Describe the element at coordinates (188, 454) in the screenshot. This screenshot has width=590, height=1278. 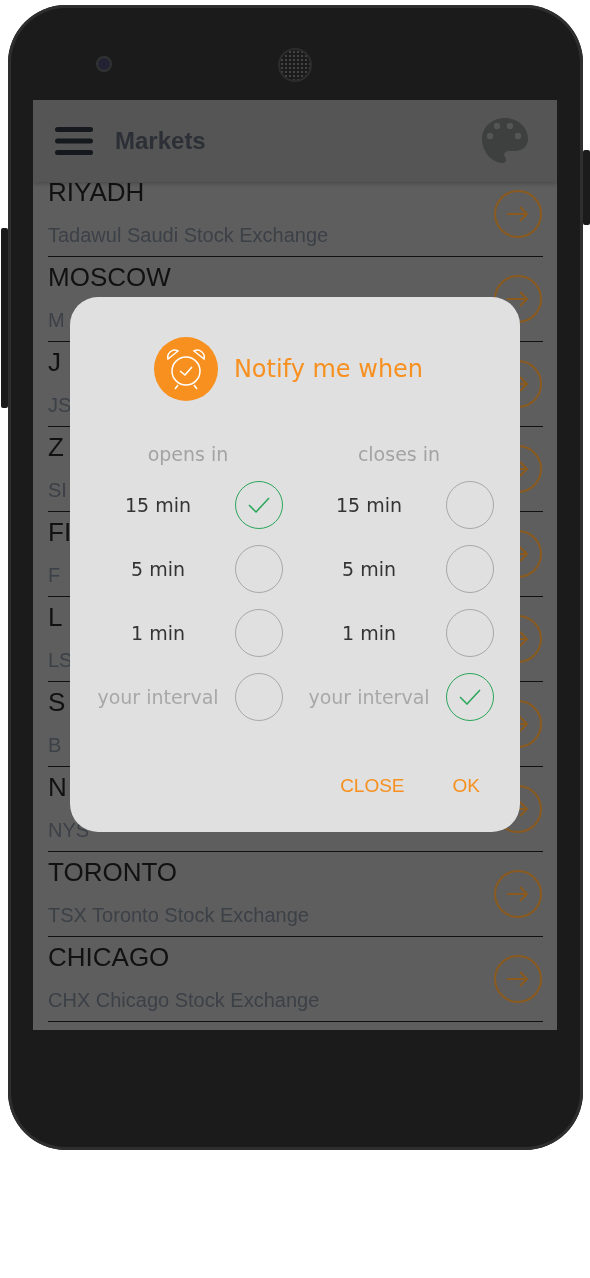
I see `column-heading: opens in` at that location.